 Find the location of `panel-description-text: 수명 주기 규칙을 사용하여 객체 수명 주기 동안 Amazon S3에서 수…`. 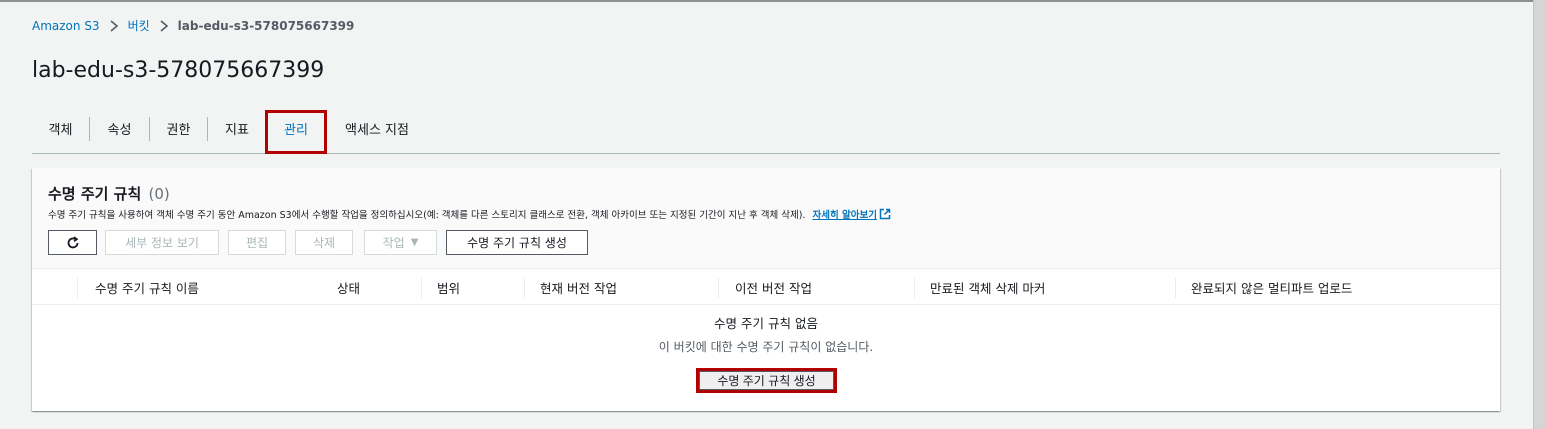

panel-description-text: 수명 주기 규칙을 사용하여 객체 수명 주기 동안 Amazon S3에서 수… is located at coordinates (427, 215).